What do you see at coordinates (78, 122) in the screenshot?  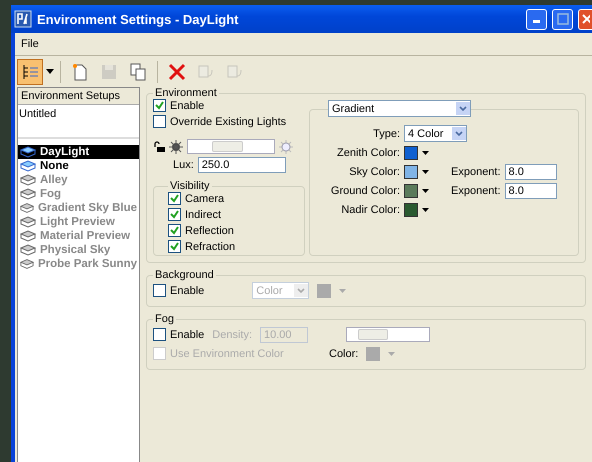 I see `setup-name-field: Untitled` at bounding box center [78, 122].